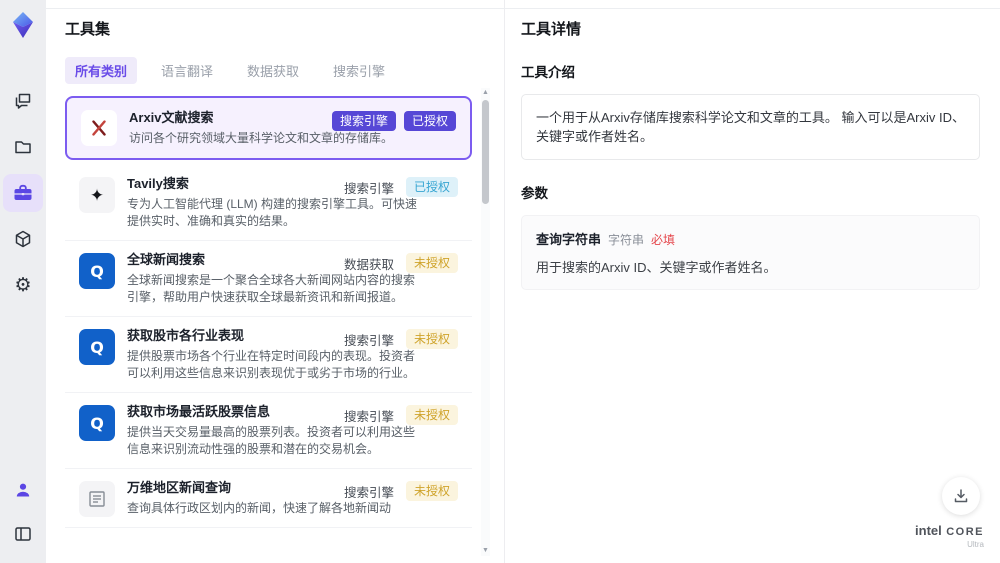  I want to click on tool-description: 访问各个研究领域大量科学论文和文章的存储库。, so click(261, 138).